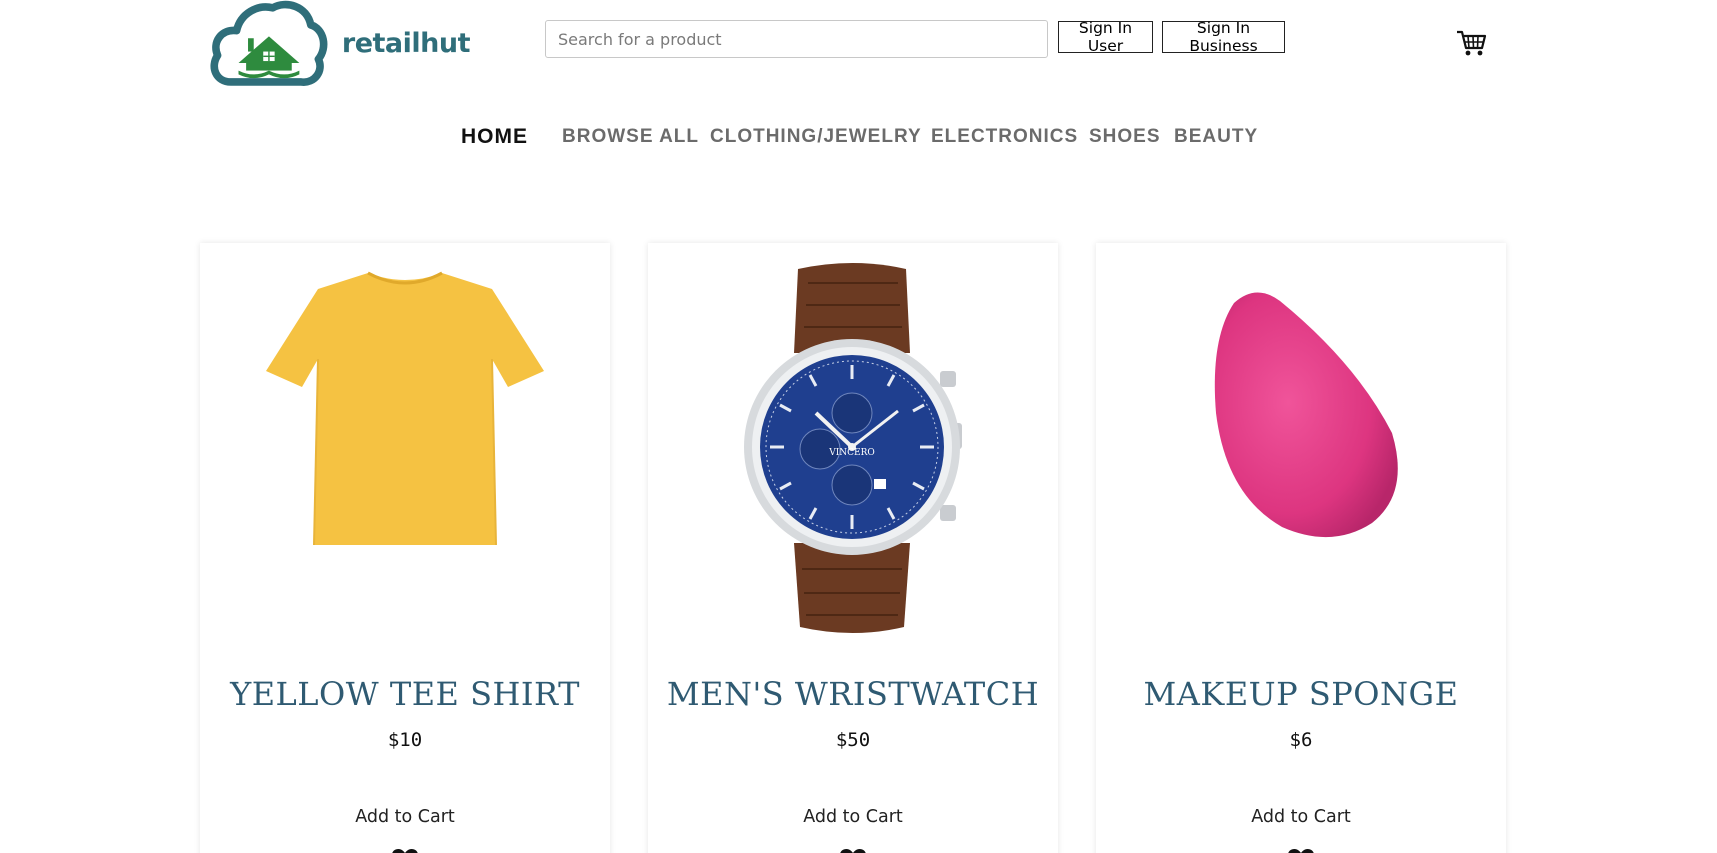 The image size is (1717, 853). I want to click on cloud-house-logo-icon, so click(269, 43).